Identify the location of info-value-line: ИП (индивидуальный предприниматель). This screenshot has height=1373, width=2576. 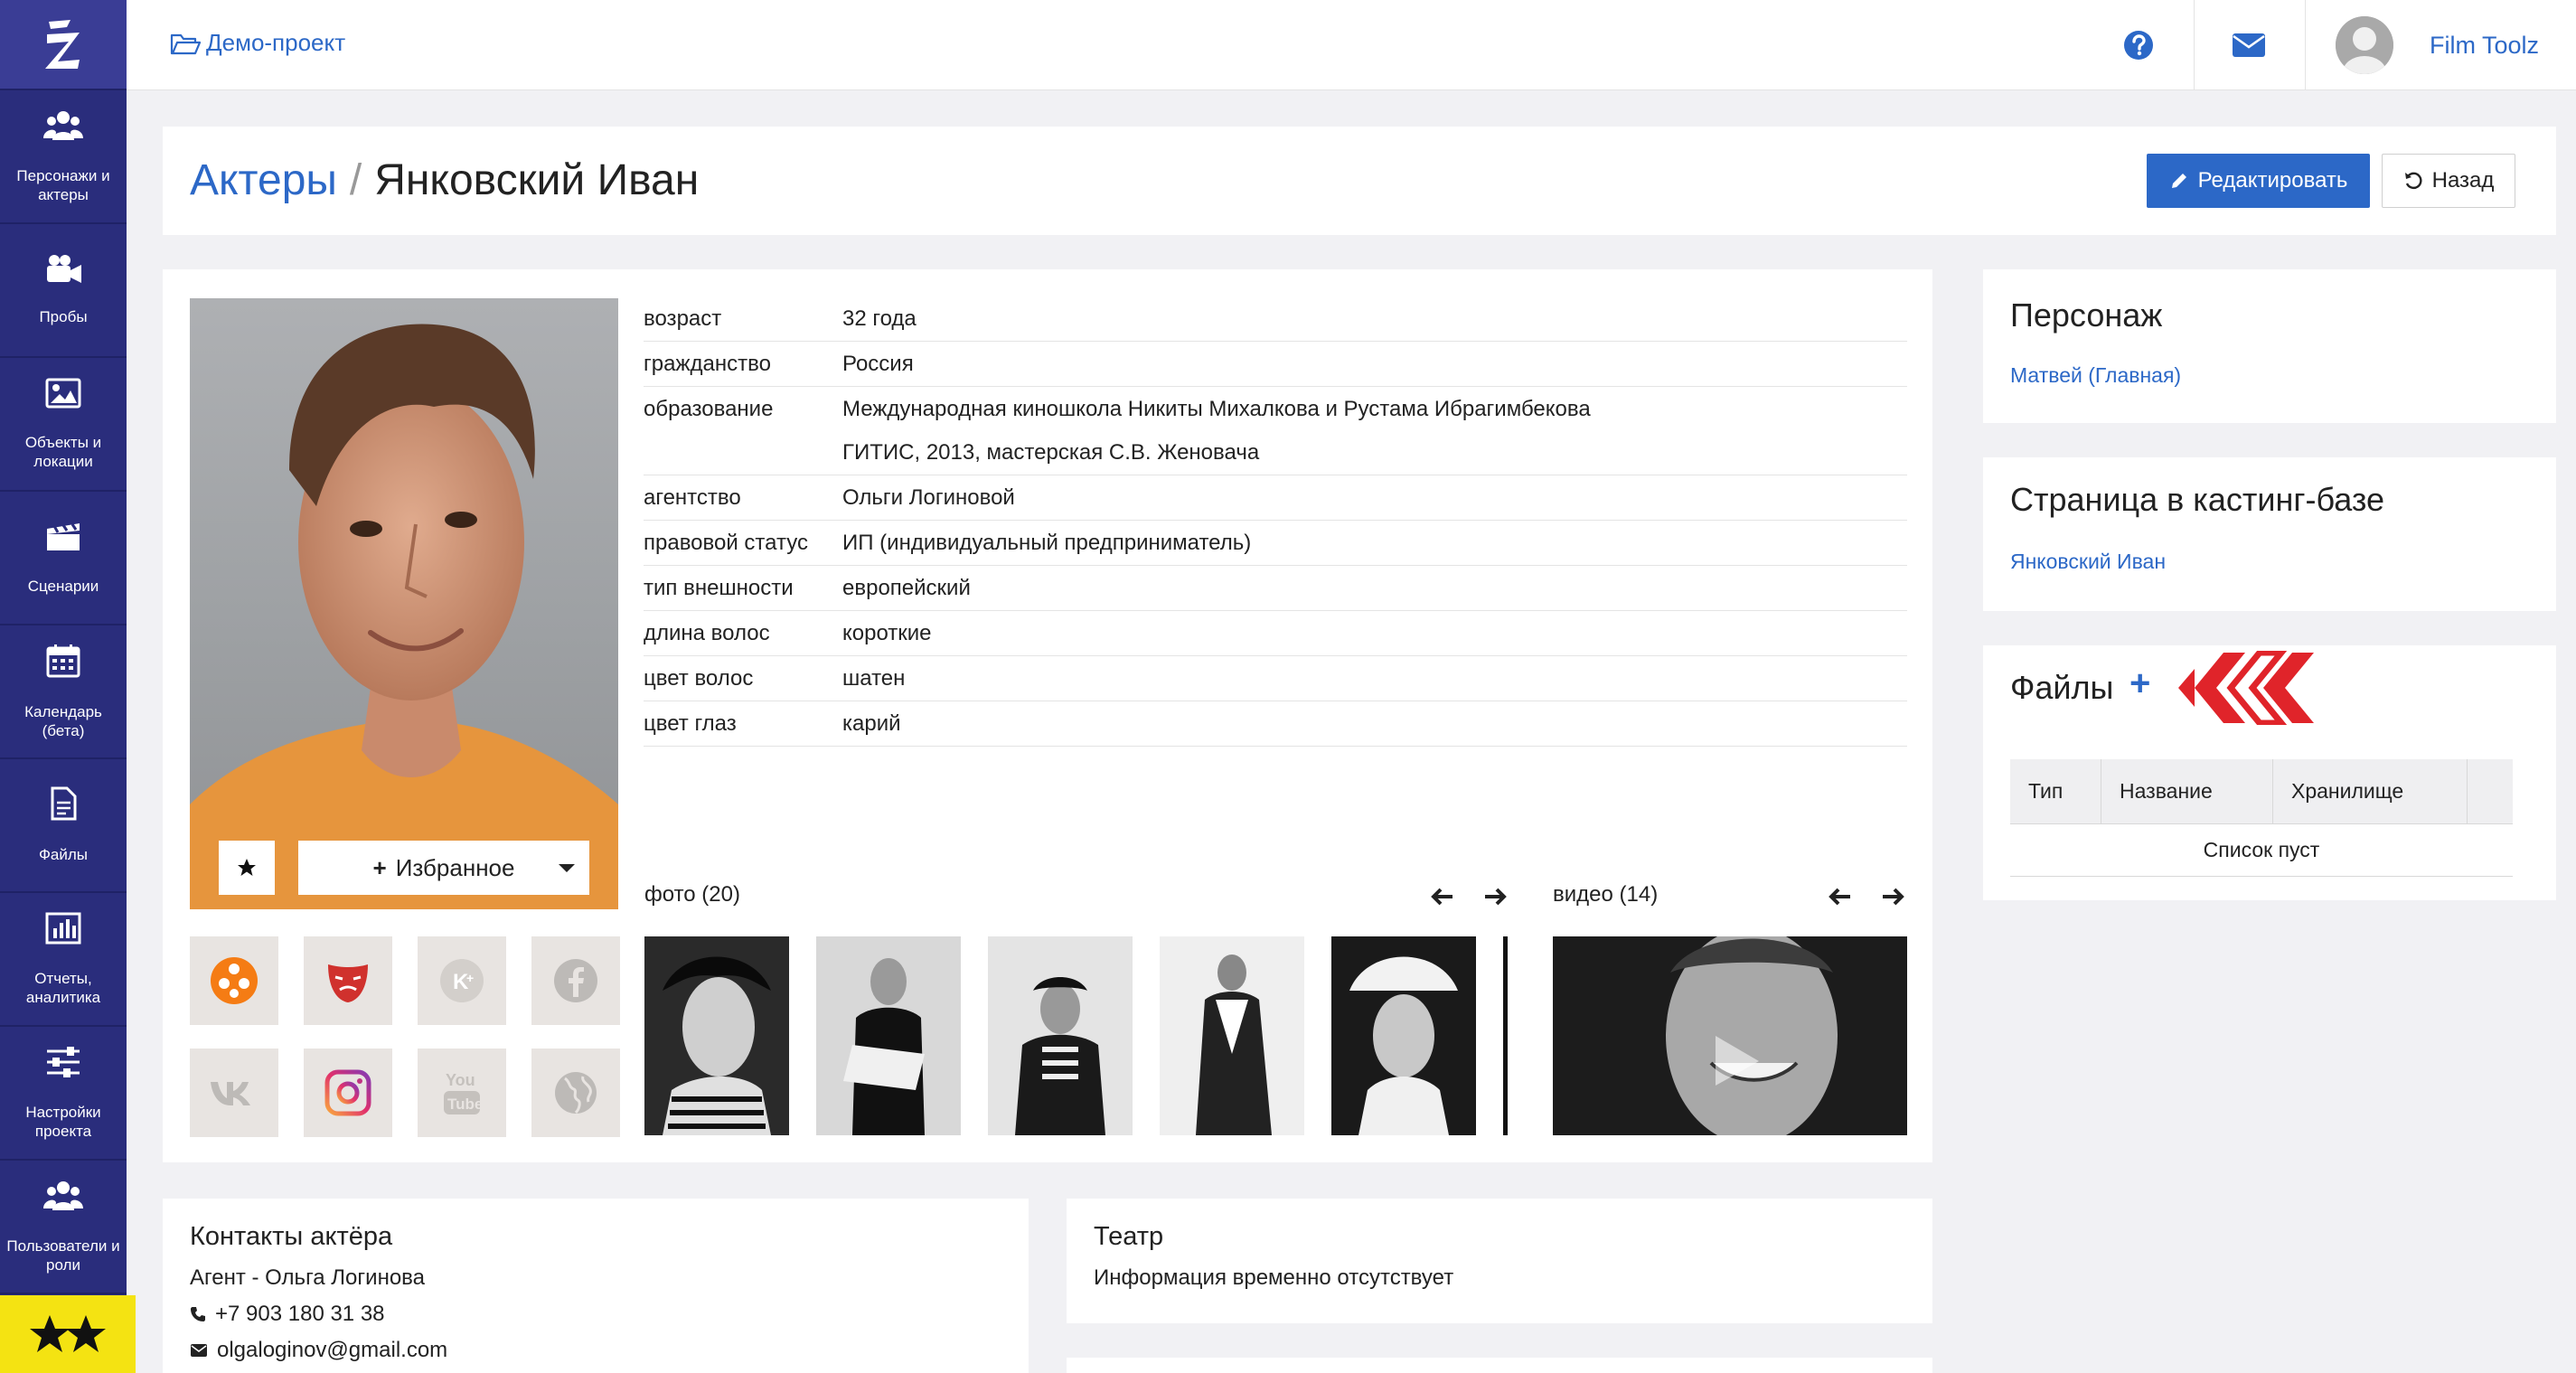
(1047, 543).